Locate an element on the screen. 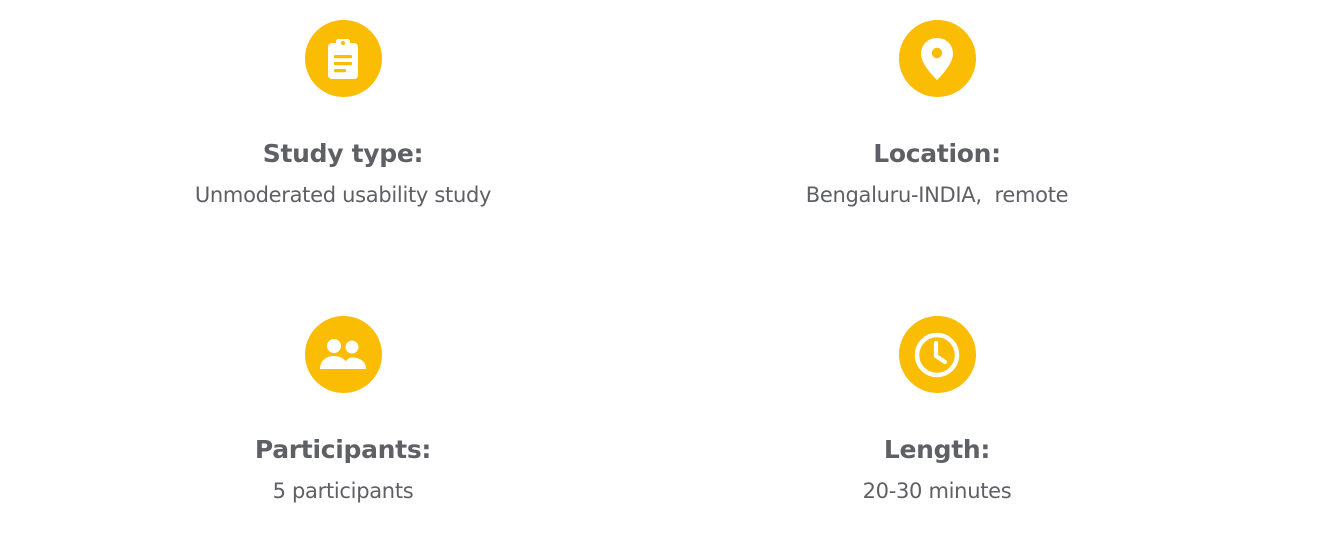 The image size is (1326, 546). participants-value: 5 participants is located at coordinates (343, 491).